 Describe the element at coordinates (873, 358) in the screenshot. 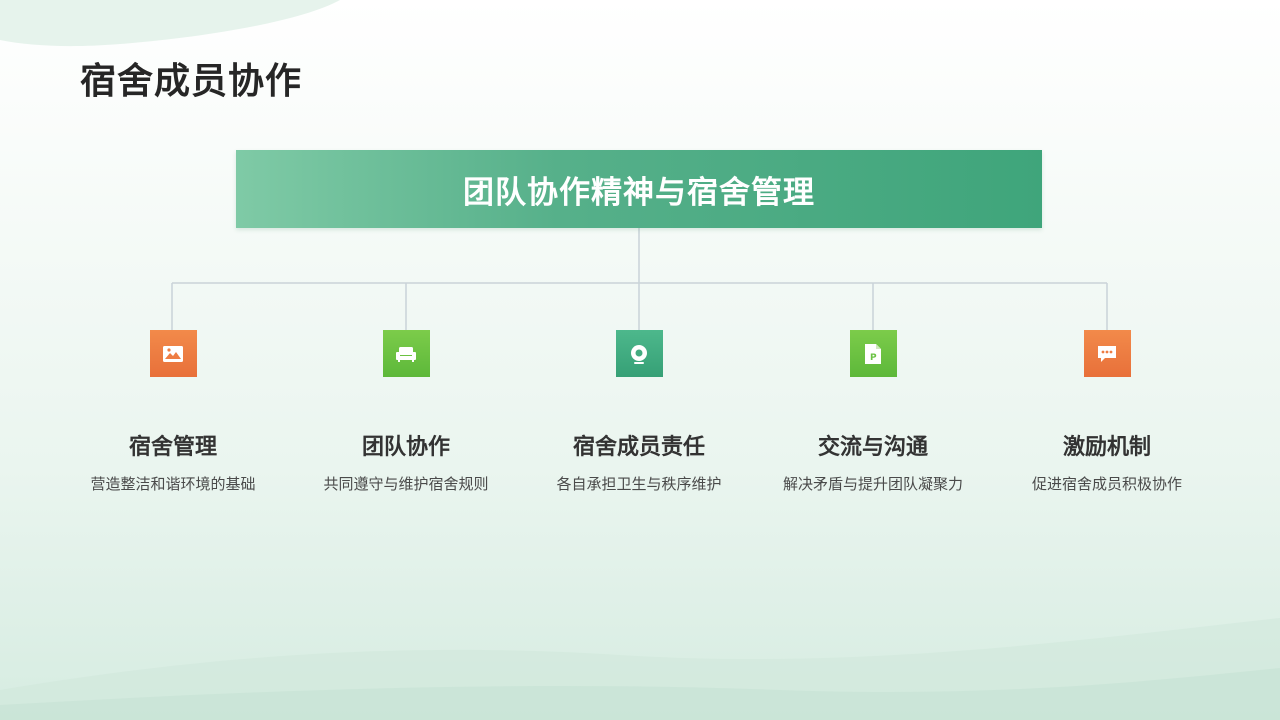

I see `svg-text: P` at that location.